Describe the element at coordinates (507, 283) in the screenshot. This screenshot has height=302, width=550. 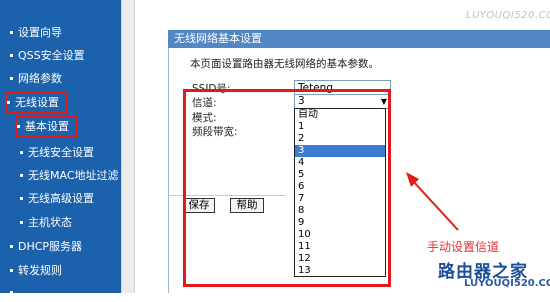
I see `watermark-url: LUYOUQI520.COM` at that location.